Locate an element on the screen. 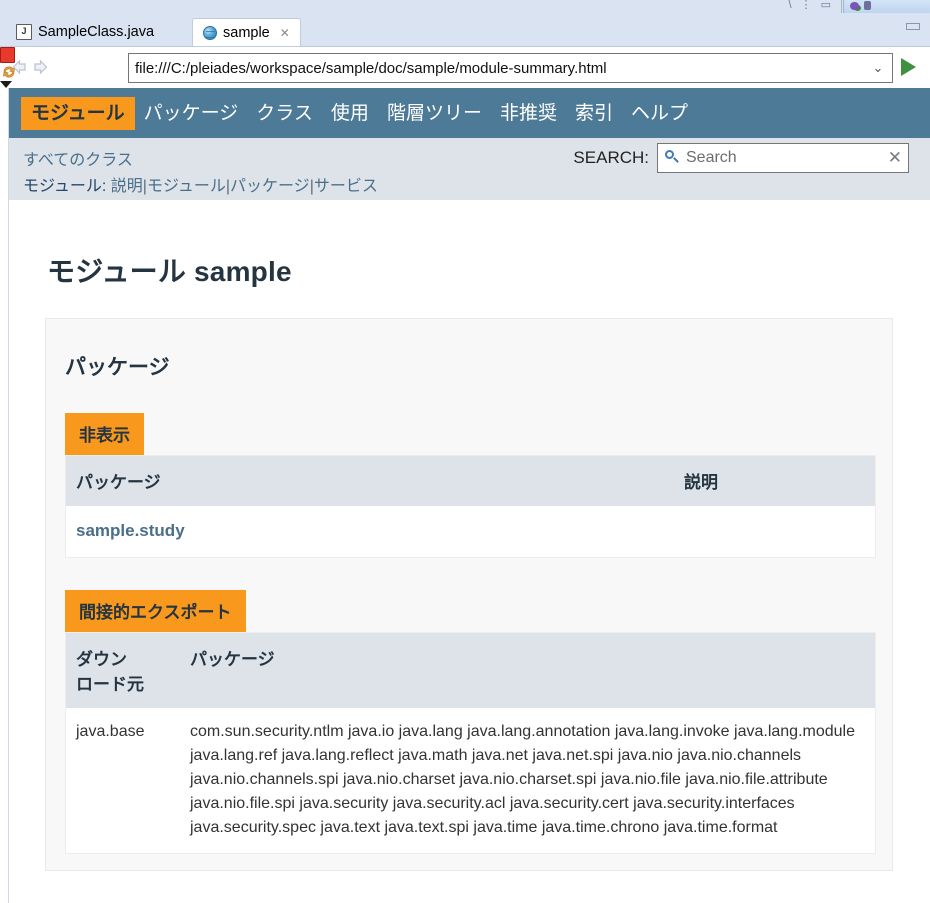 This screenshot has height=903, width=930. page-title: モジュール sample is located at coordinates (169, 271).